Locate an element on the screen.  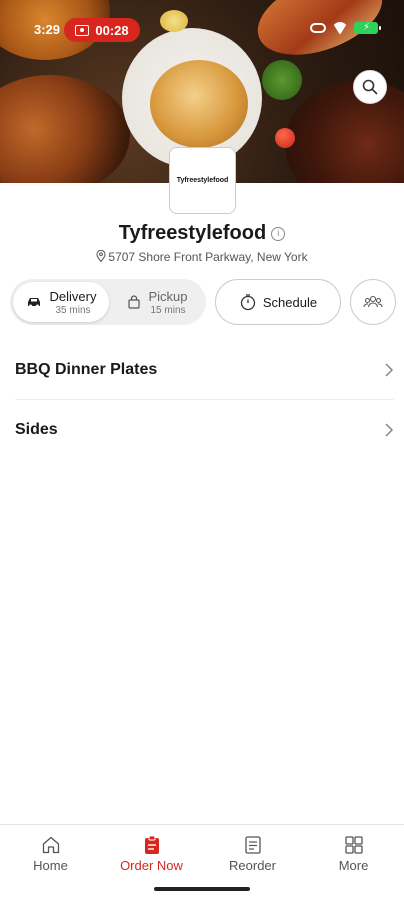
search-button is located at coordinates (370, 87).